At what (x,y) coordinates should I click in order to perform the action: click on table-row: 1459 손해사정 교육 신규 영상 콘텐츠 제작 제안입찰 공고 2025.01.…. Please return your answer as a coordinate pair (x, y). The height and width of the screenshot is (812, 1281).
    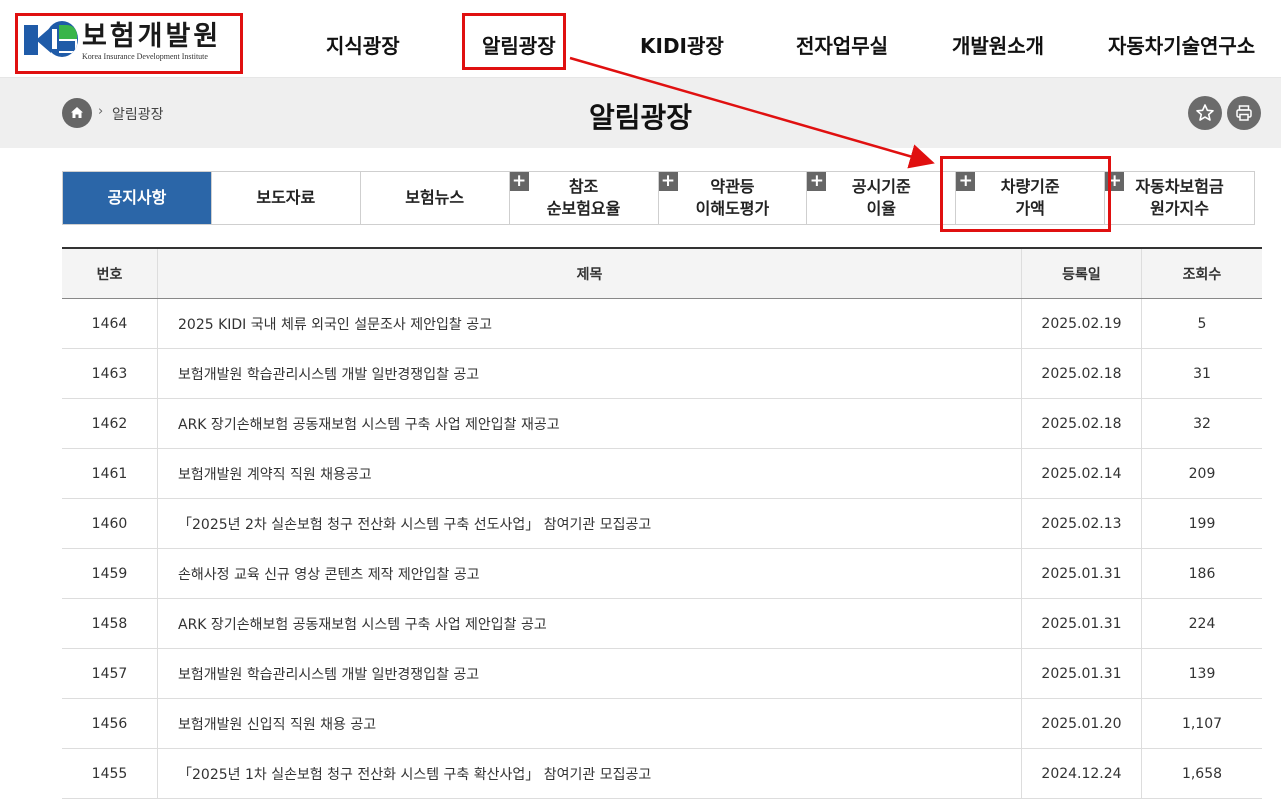
    Looking at the image, I should click on (662, 574).